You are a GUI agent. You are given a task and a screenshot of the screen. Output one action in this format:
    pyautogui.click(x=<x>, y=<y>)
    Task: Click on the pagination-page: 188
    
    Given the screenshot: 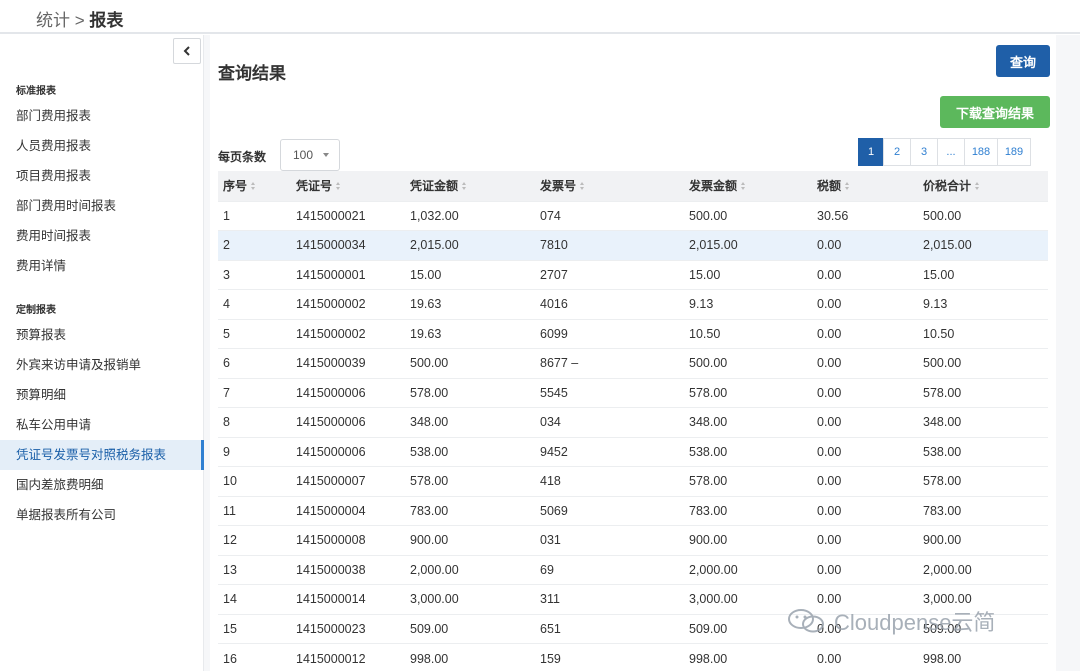 What is the action you would take?
    pyautogui.click(x=981, y=152)
    